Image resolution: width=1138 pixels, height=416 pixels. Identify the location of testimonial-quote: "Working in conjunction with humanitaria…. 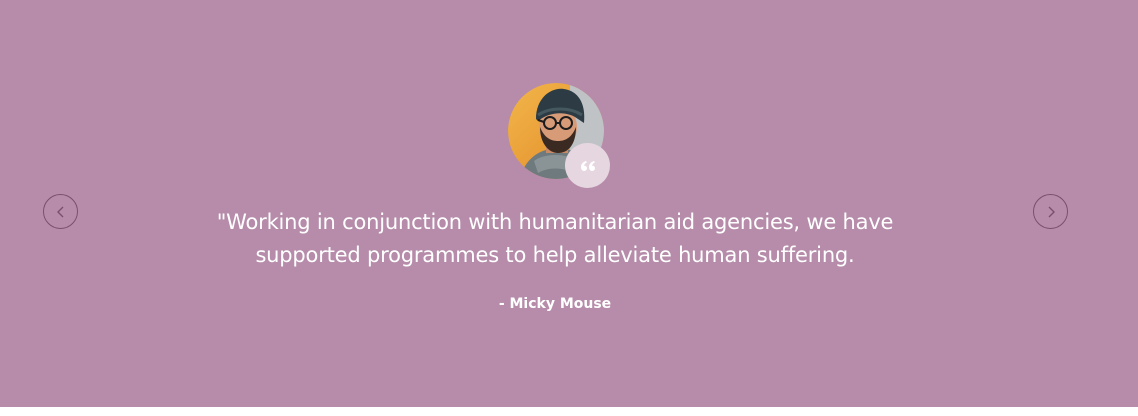
(555, 238).